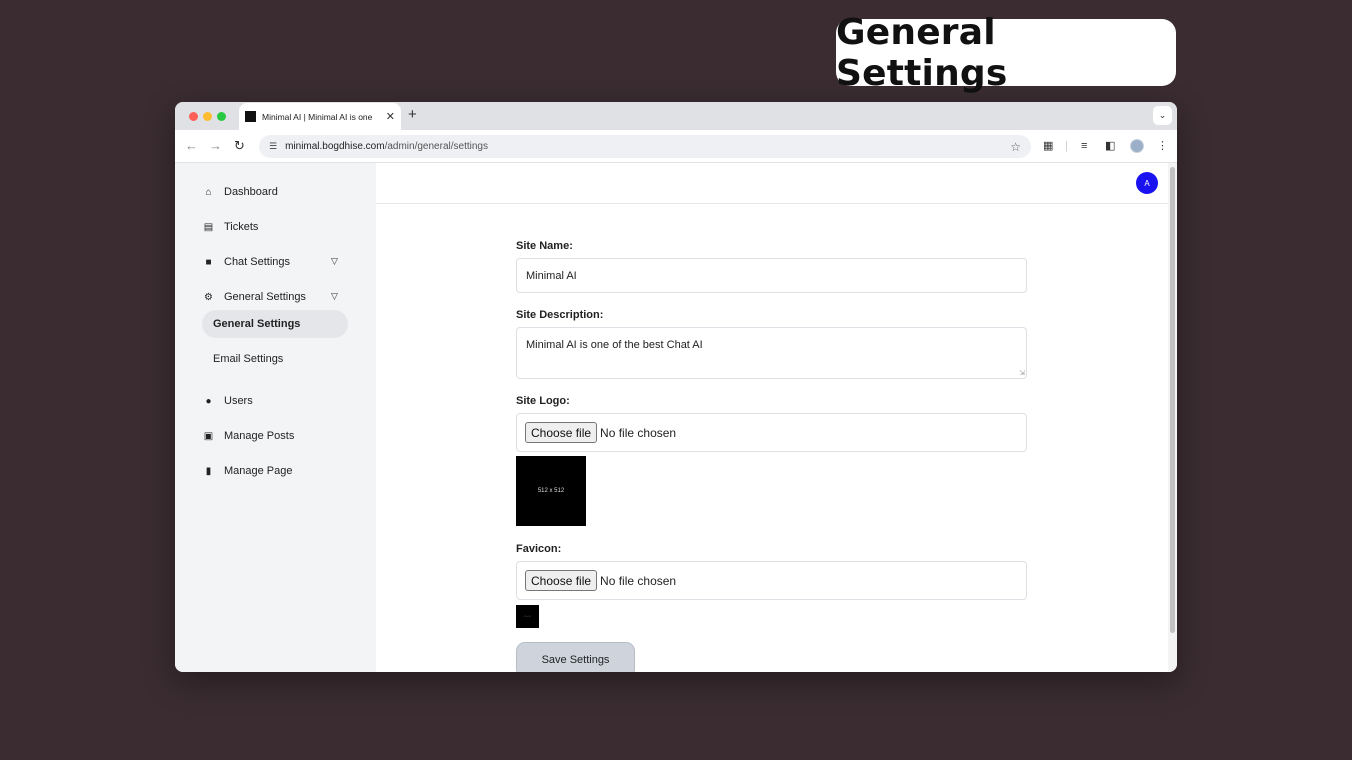 Image resolution: width=1352 pixels, height=760 pixels. Describe the element at coordinates (259, 436) in the screenshot. I see `sidebar-item-label: Manage Posts` at that location.